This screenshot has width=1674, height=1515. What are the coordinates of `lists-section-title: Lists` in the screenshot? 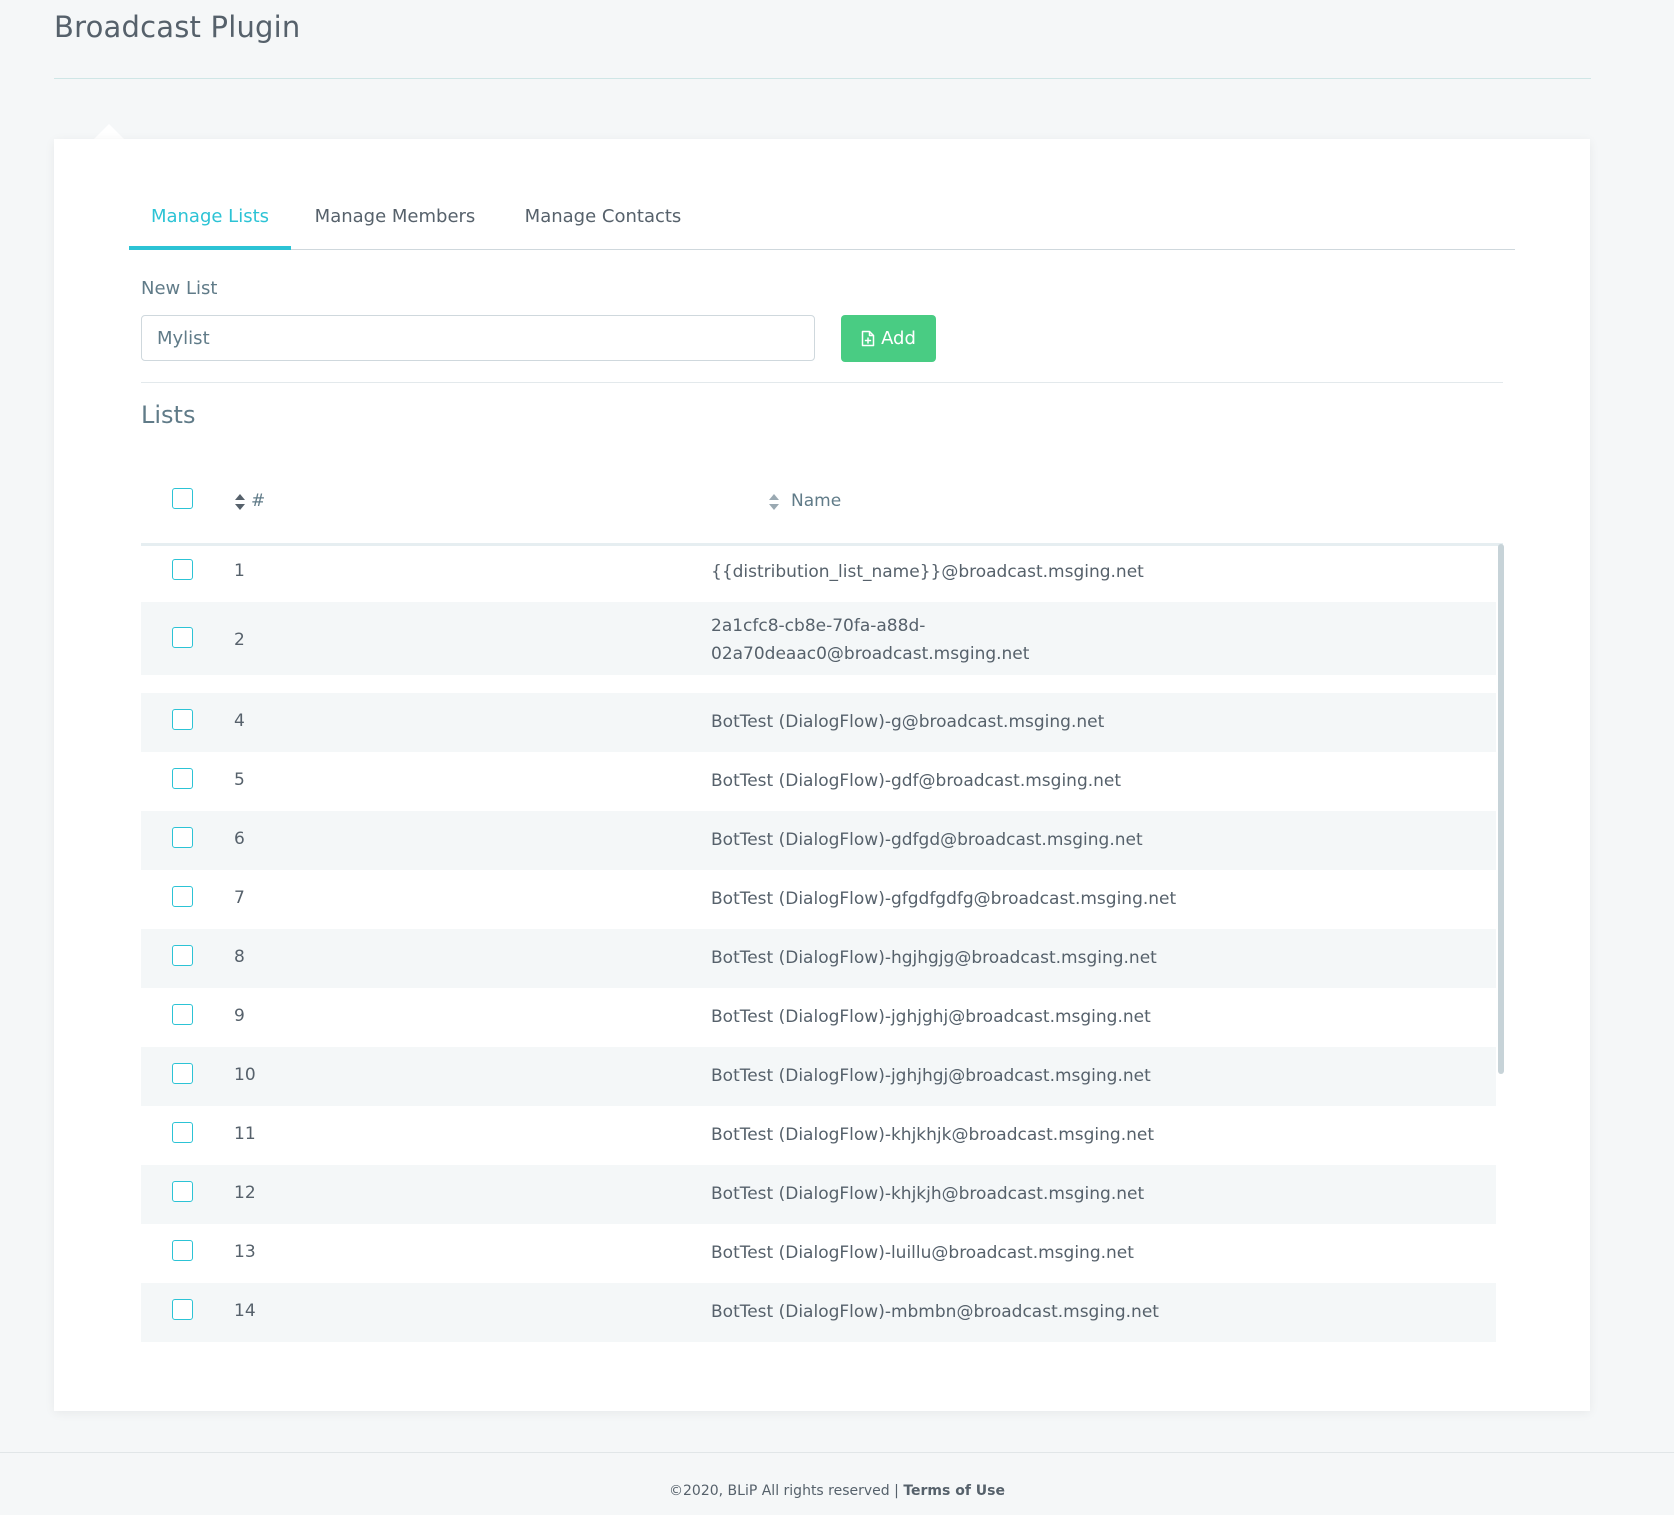 It's located at (168, 415).